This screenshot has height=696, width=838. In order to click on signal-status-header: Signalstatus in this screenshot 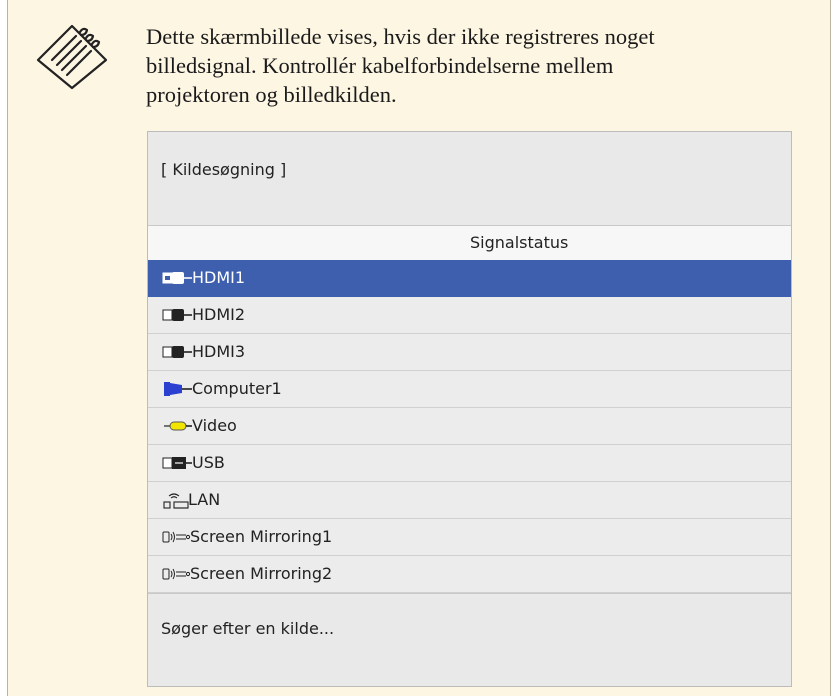, I will do `click(469, 243)`.